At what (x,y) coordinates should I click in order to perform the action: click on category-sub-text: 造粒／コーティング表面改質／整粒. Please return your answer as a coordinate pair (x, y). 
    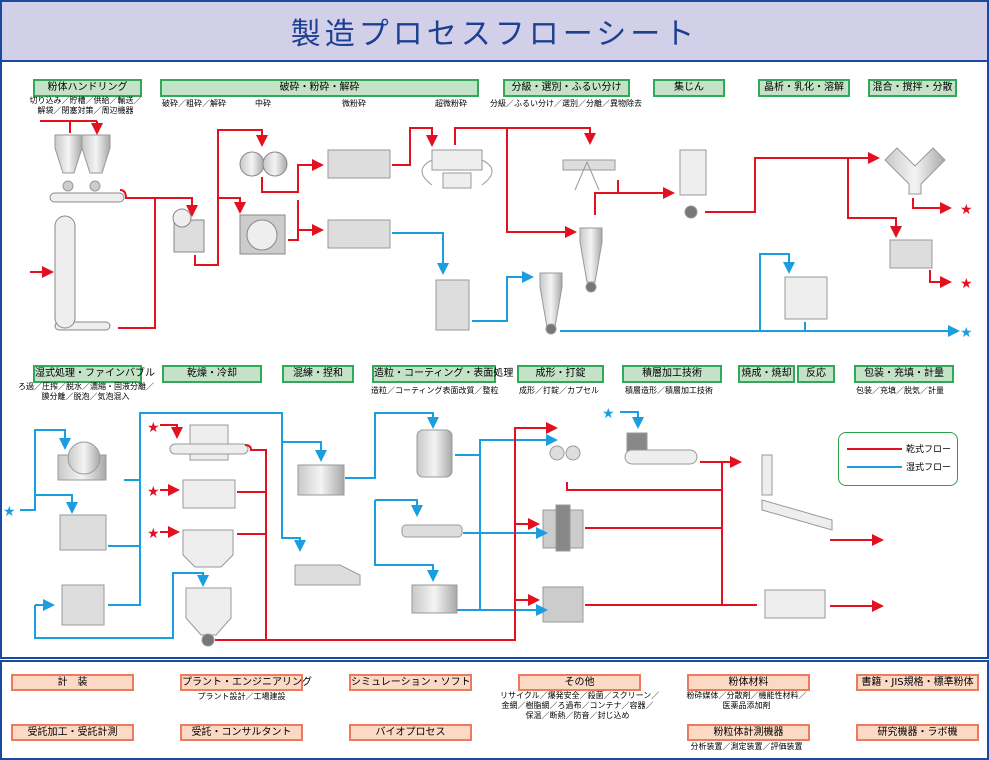
    Looking at the image, I should click on (435, 390).